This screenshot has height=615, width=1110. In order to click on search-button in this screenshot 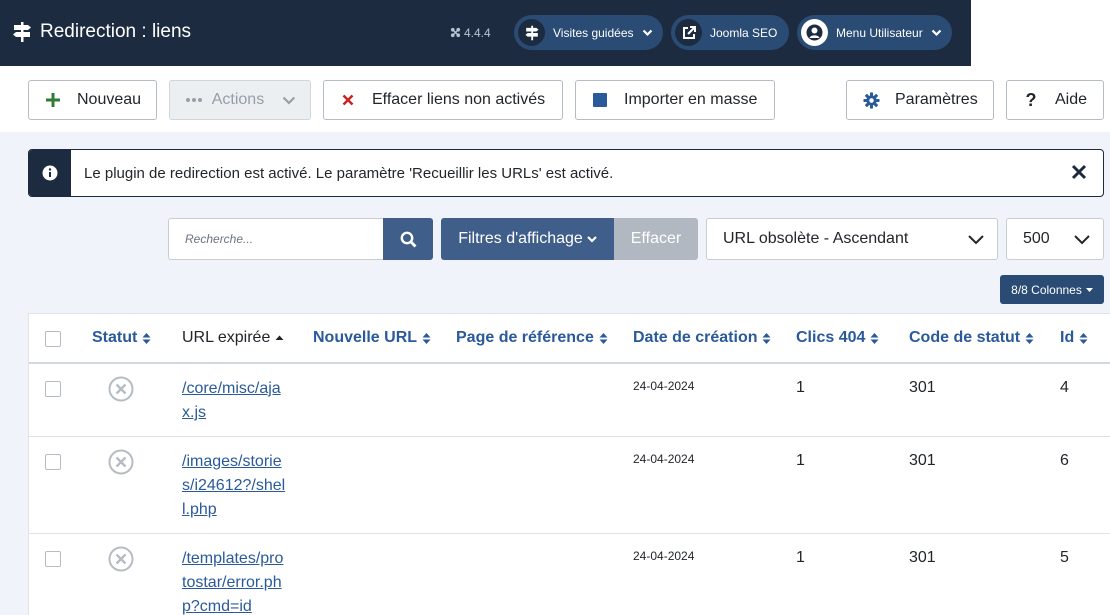, I will do `click(408, 239)`.